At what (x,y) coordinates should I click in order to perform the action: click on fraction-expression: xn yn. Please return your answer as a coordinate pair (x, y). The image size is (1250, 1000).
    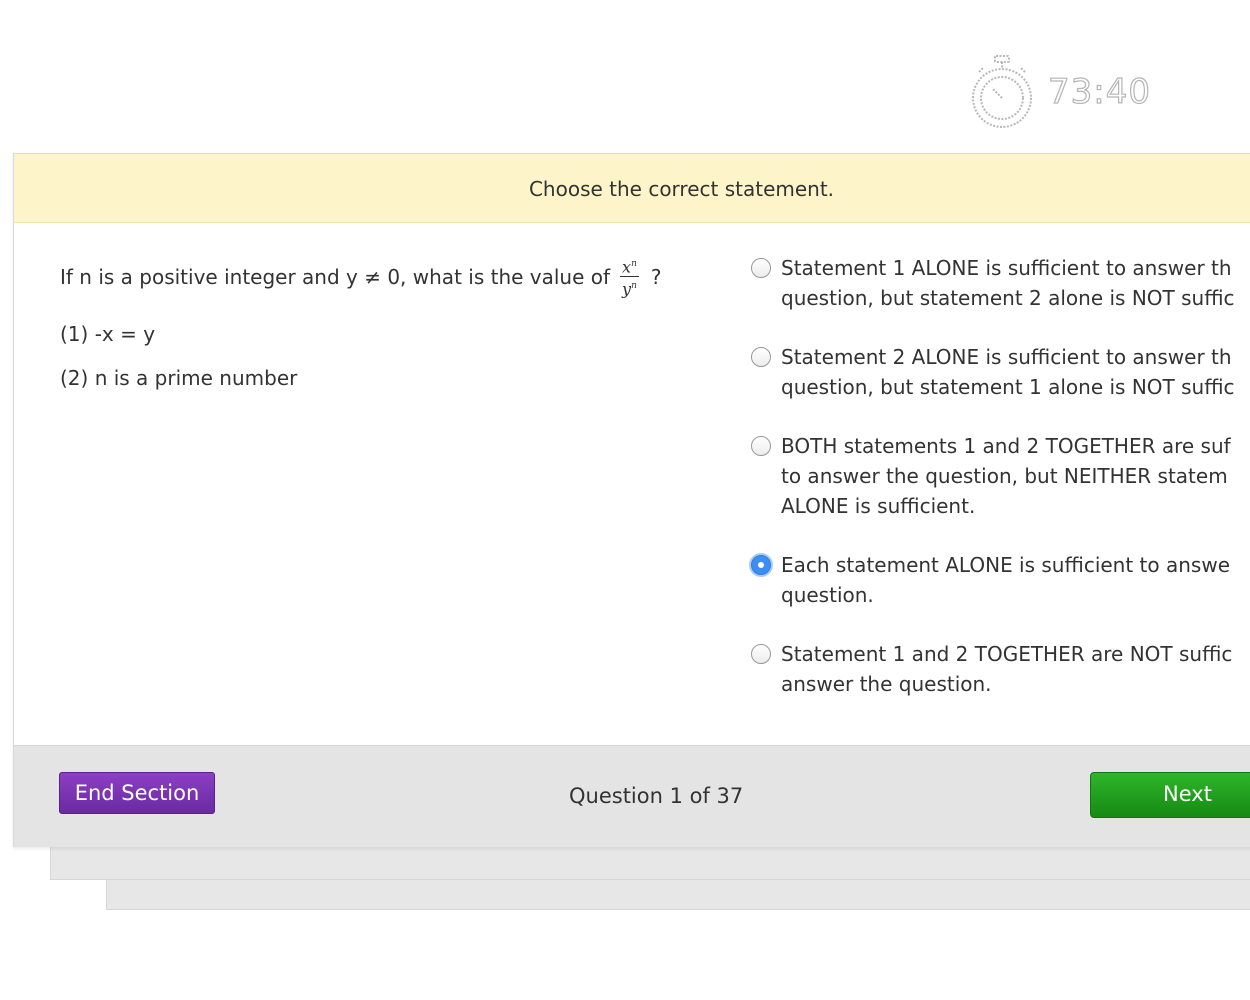
    Looking at the image, I should click on (629, 277).